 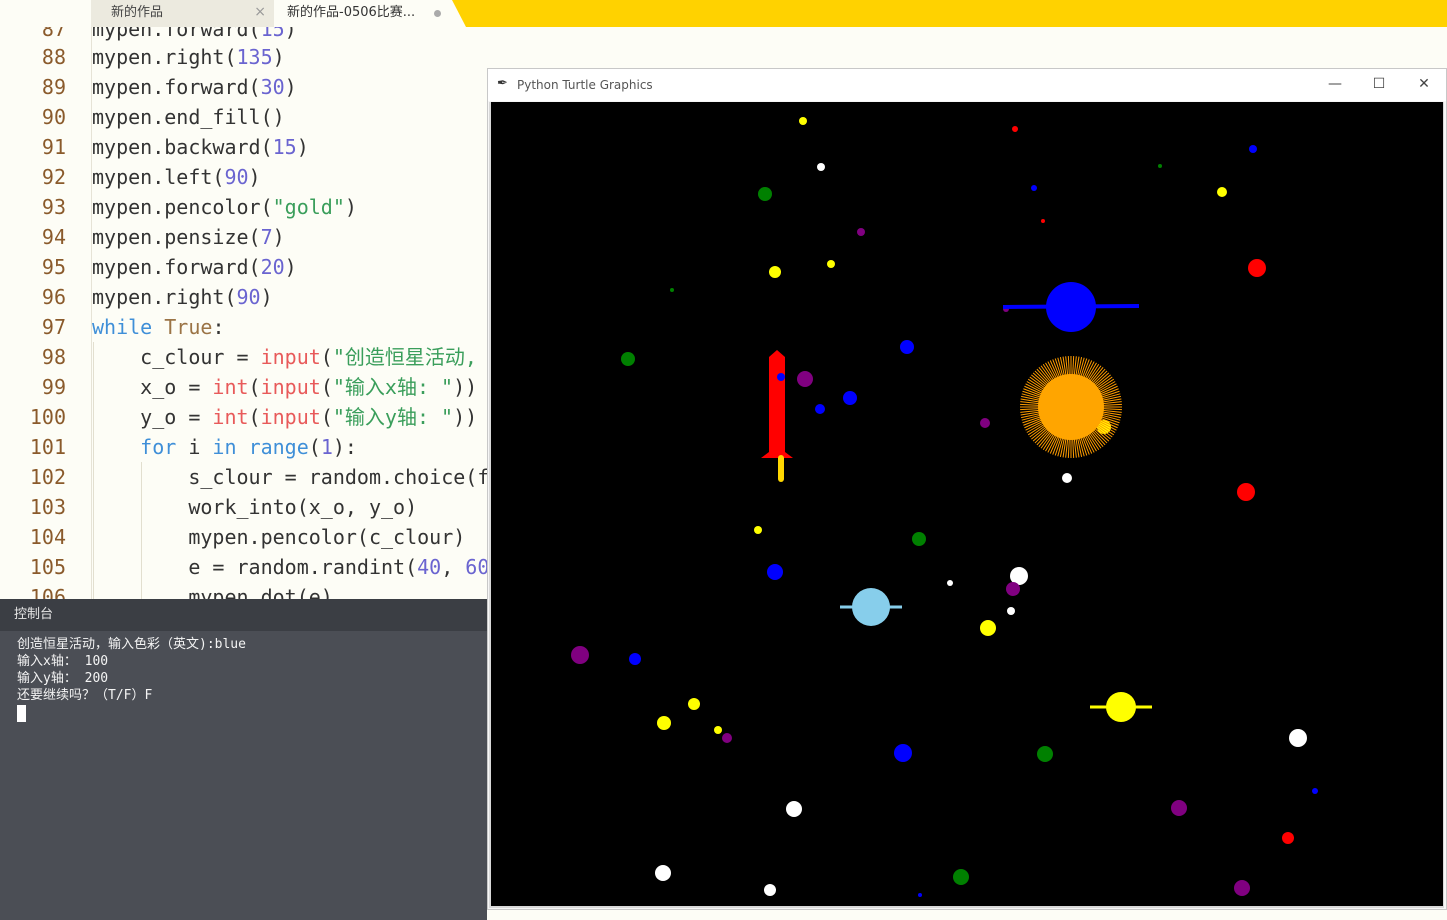 I want to click on code-line: e = random.randint(40, 60, so click(x=291, y=567).